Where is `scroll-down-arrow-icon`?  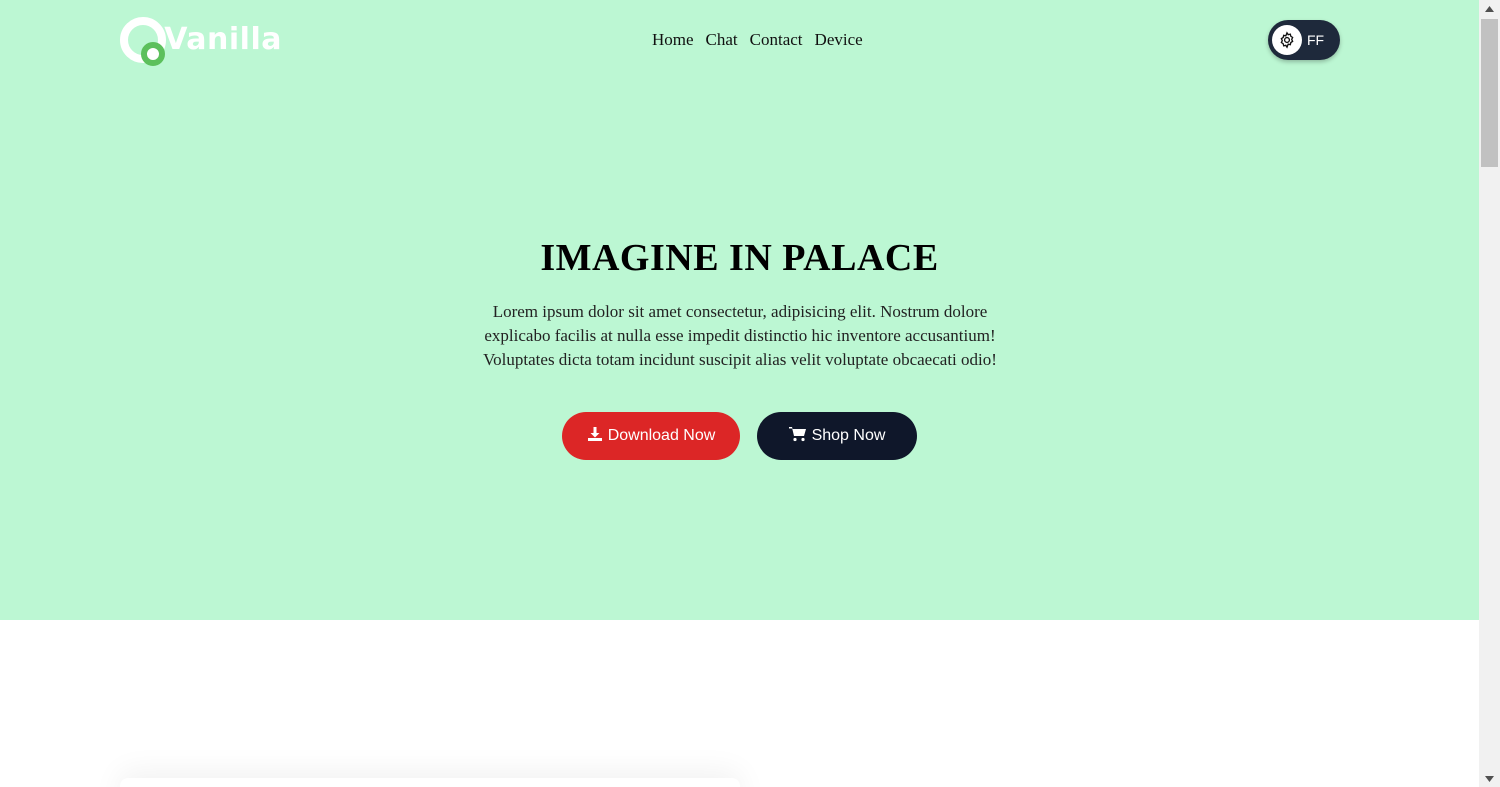 scroll-down-arrow-icon is located at coordinates (1489, 778).